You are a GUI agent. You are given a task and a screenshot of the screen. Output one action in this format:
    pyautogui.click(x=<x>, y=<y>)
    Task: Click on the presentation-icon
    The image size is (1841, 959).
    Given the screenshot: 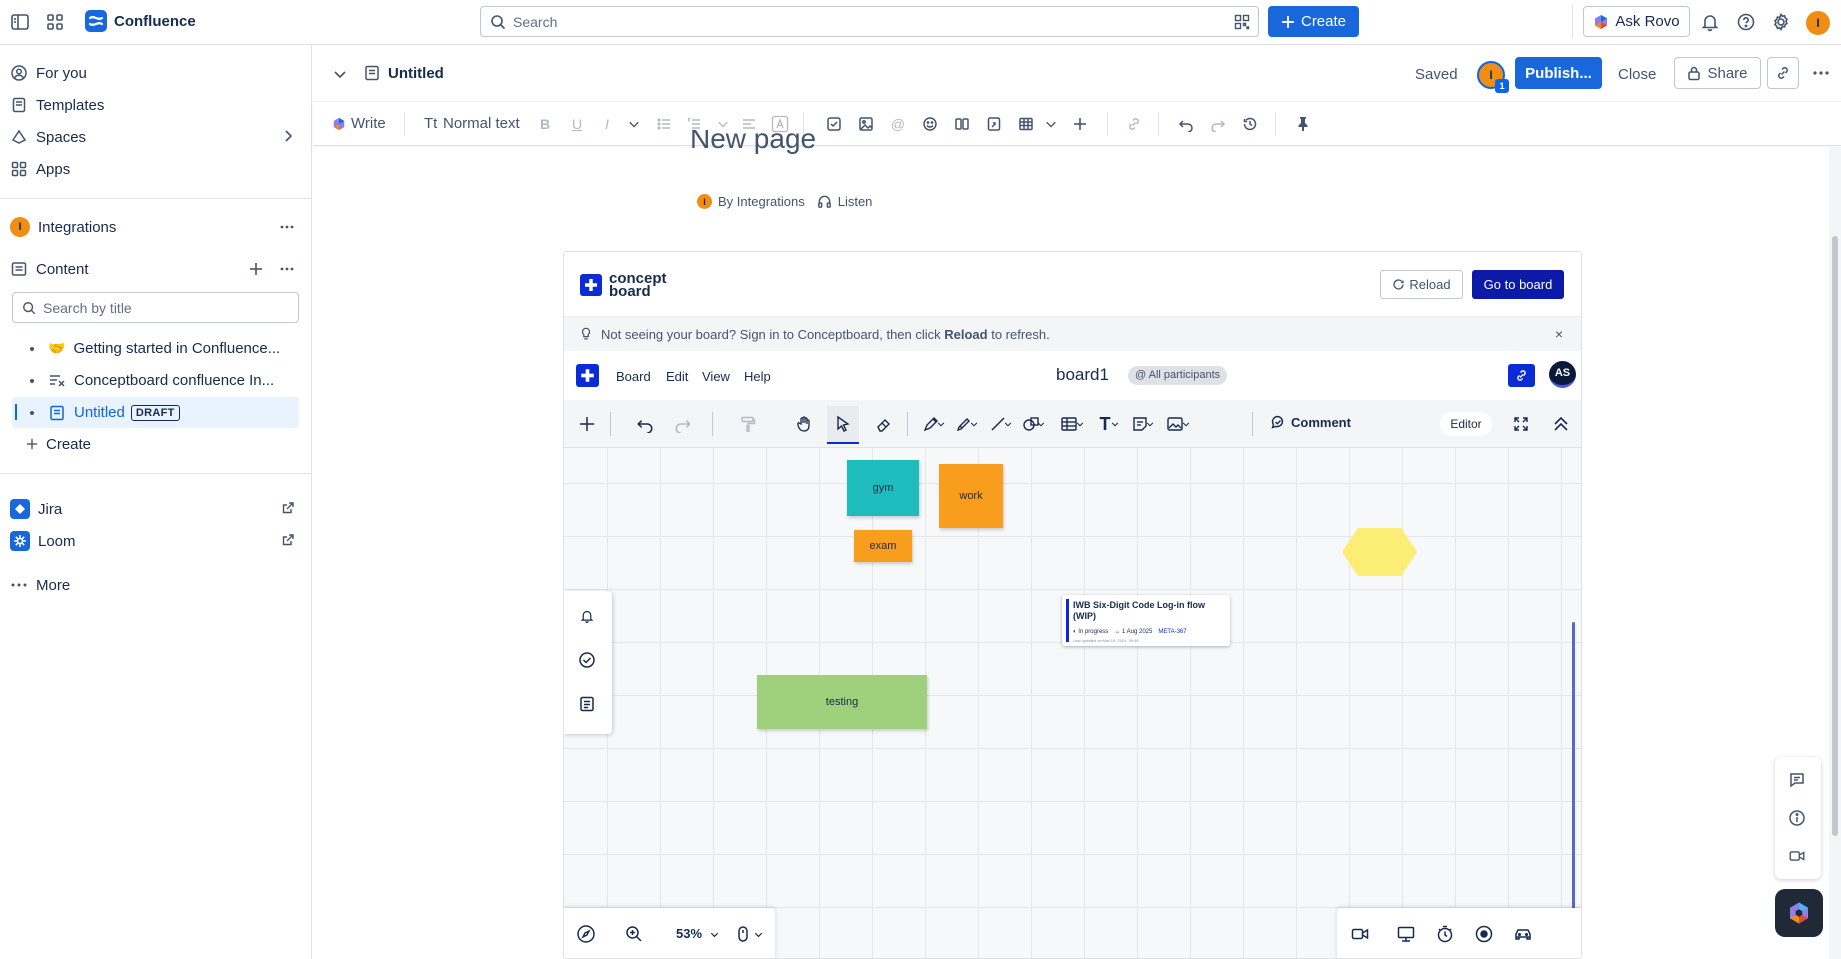 What is the action you would take?
    pyautogui.click(x=1406, y=934)
    